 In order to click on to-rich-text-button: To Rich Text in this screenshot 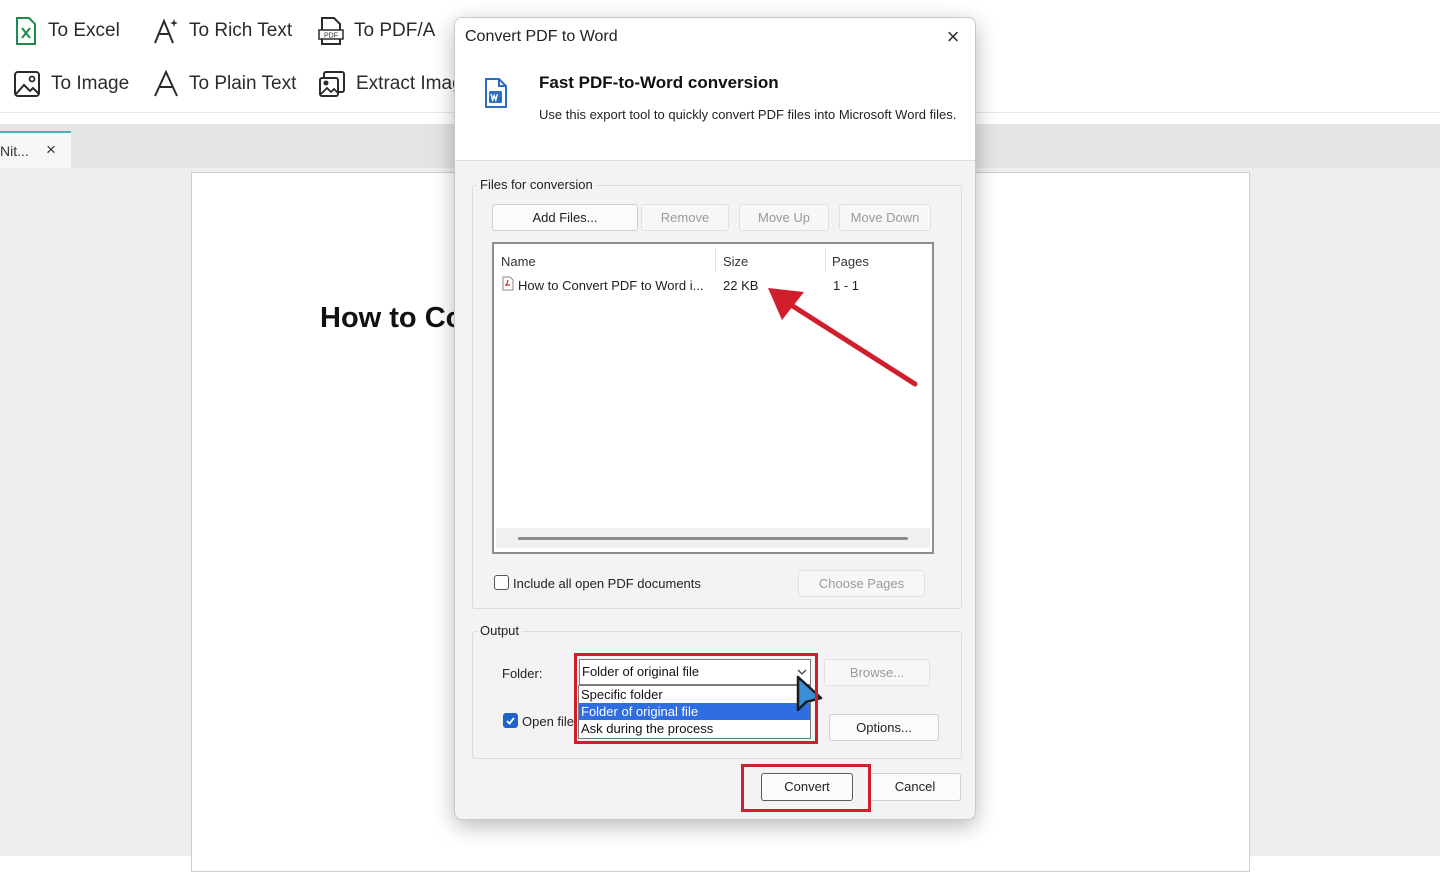, I will do `click(222, 31)`.